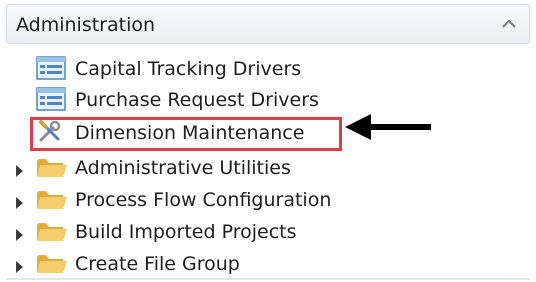 Image resolution: width=536 pixels, height=282 pixels. Describe the element at coordinates (260, 265) in the screenshot. I see `tree-item-create-file-group: Create File Group` at that location.